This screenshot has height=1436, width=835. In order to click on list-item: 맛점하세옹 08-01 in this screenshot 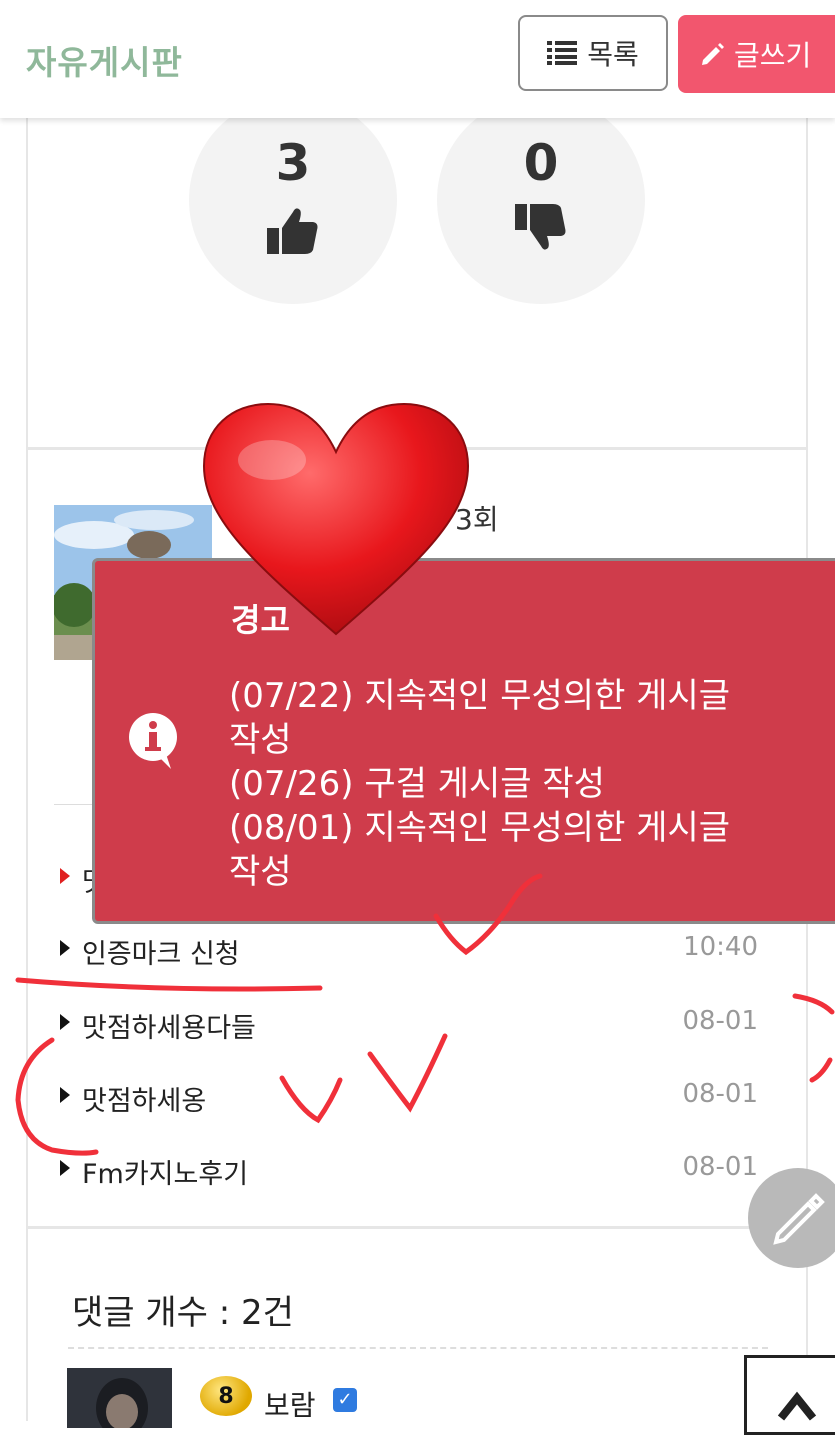, I will do `click(410, 1097)`.